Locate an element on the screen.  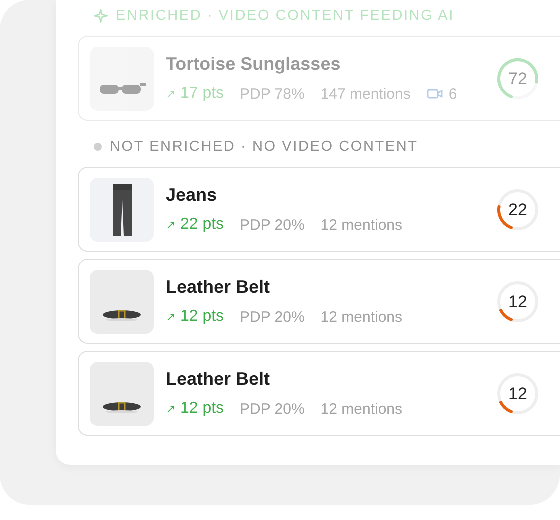
points-change: ↗ 22 pts is located at coordinates (195, 225).